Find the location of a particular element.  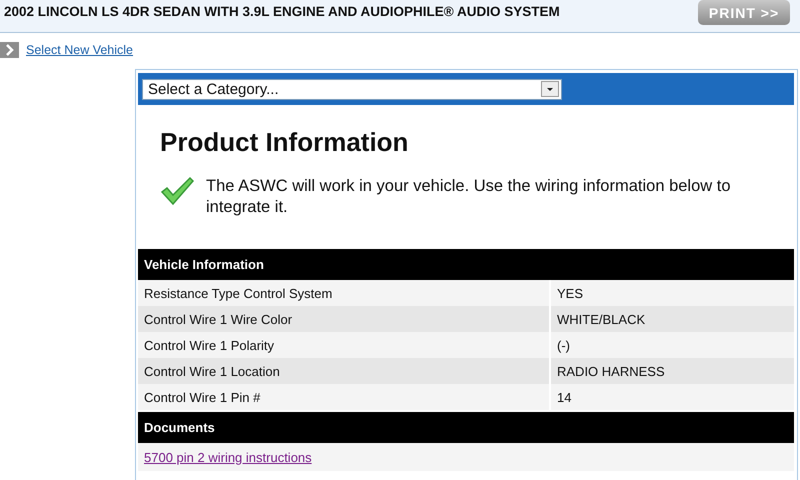

table-cell: Control Wire 1 Polarity is located at coordinates (343, 345).